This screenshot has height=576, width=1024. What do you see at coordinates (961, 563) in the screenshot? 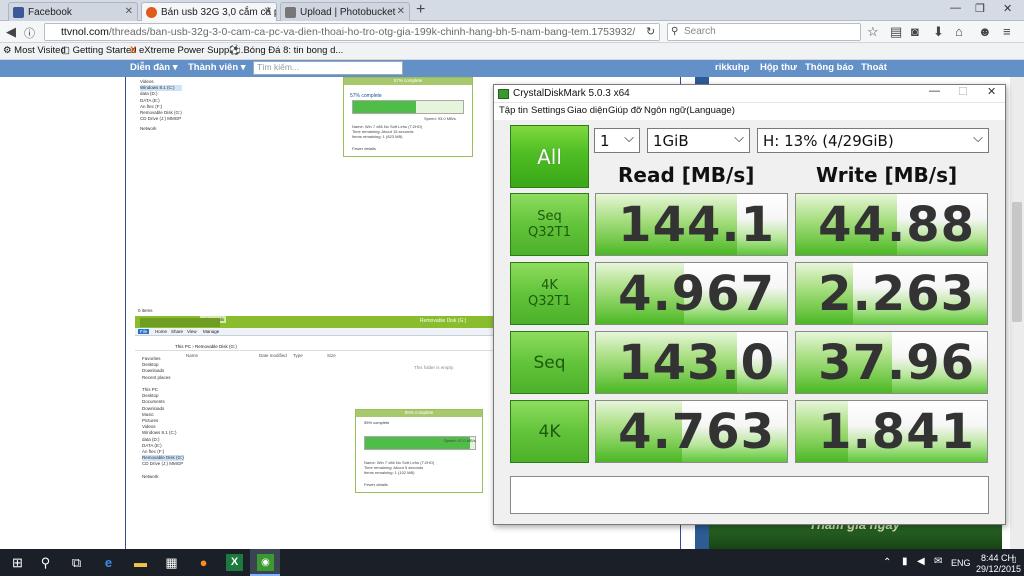
I see `language-indicator: ENG` at bounding box center [961, 563].